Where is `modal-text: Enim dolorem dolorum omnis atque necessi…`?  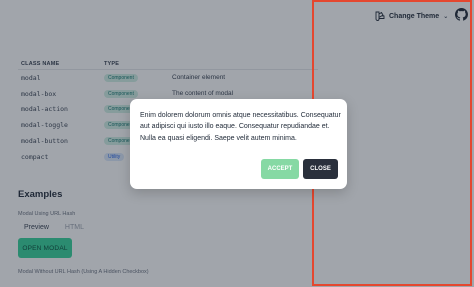 modal-text: Enim dolorem dolorum omnis atque necessi… is located at coordinates (240, 127).